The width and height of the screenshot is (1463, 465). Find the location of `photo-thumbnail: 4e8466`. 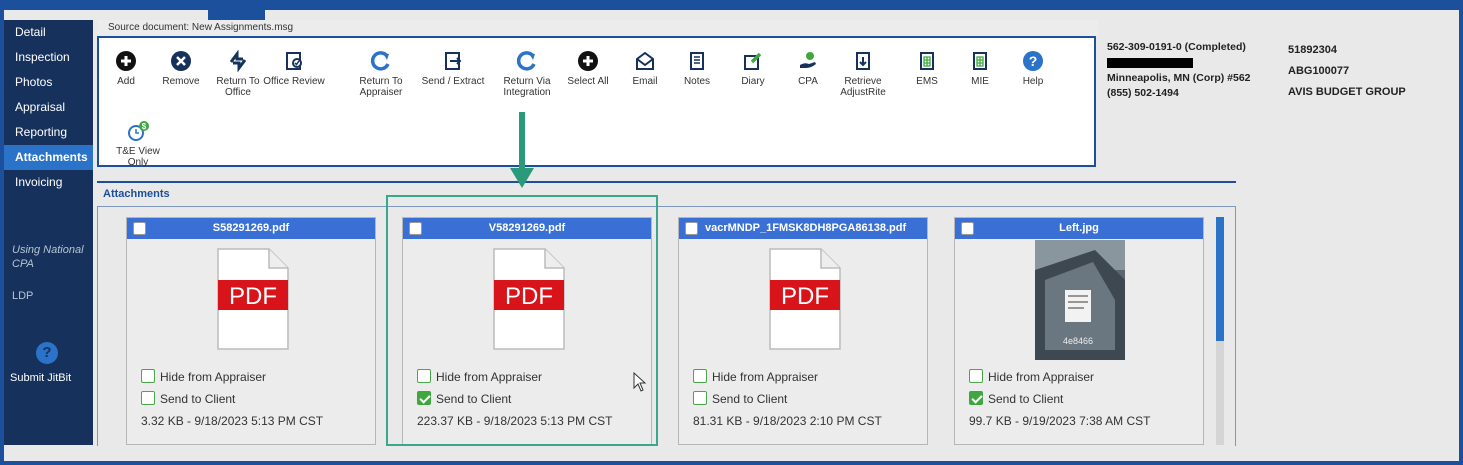

photo-thumbnail: 4e8466 is located at coordinates (1080, 300).